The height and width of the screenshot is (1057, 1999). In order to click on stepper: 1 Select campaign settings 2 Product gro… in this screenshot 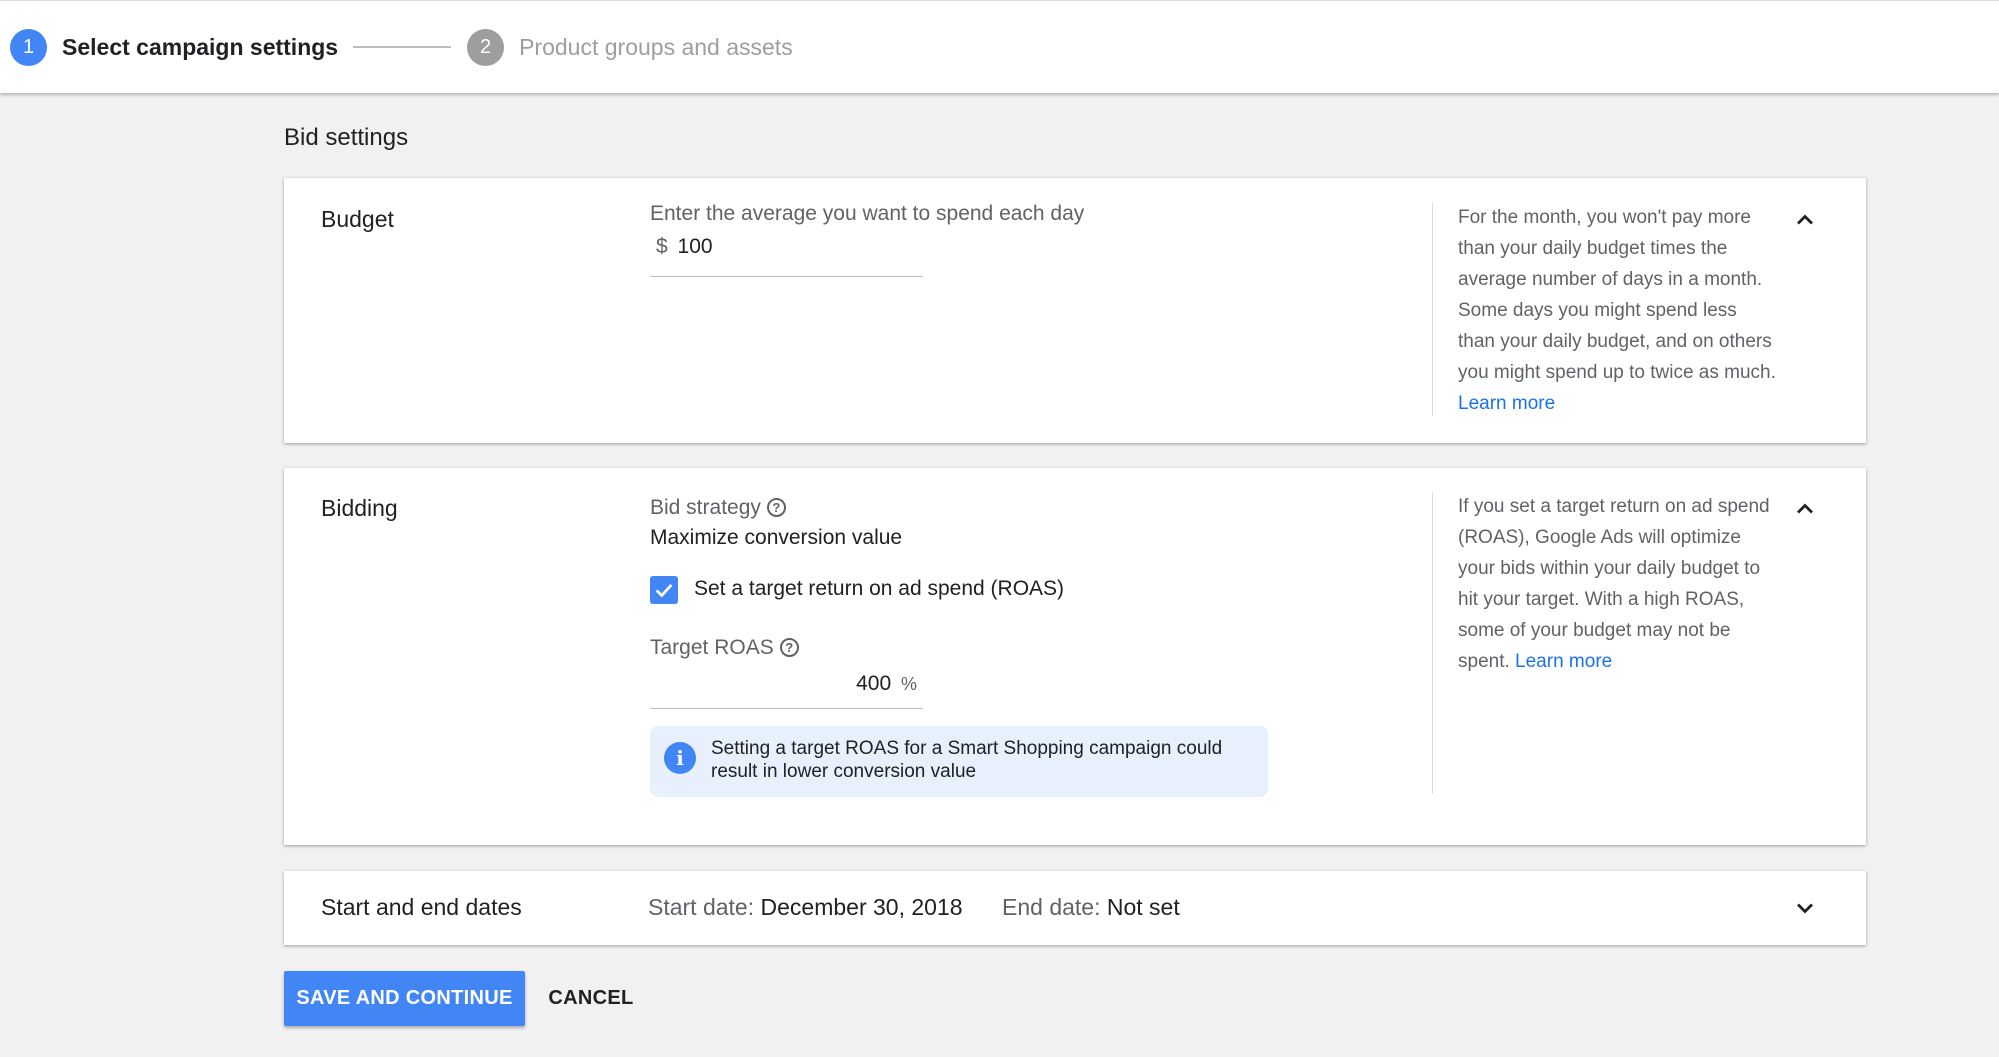, I will do `click(999, 46)`.